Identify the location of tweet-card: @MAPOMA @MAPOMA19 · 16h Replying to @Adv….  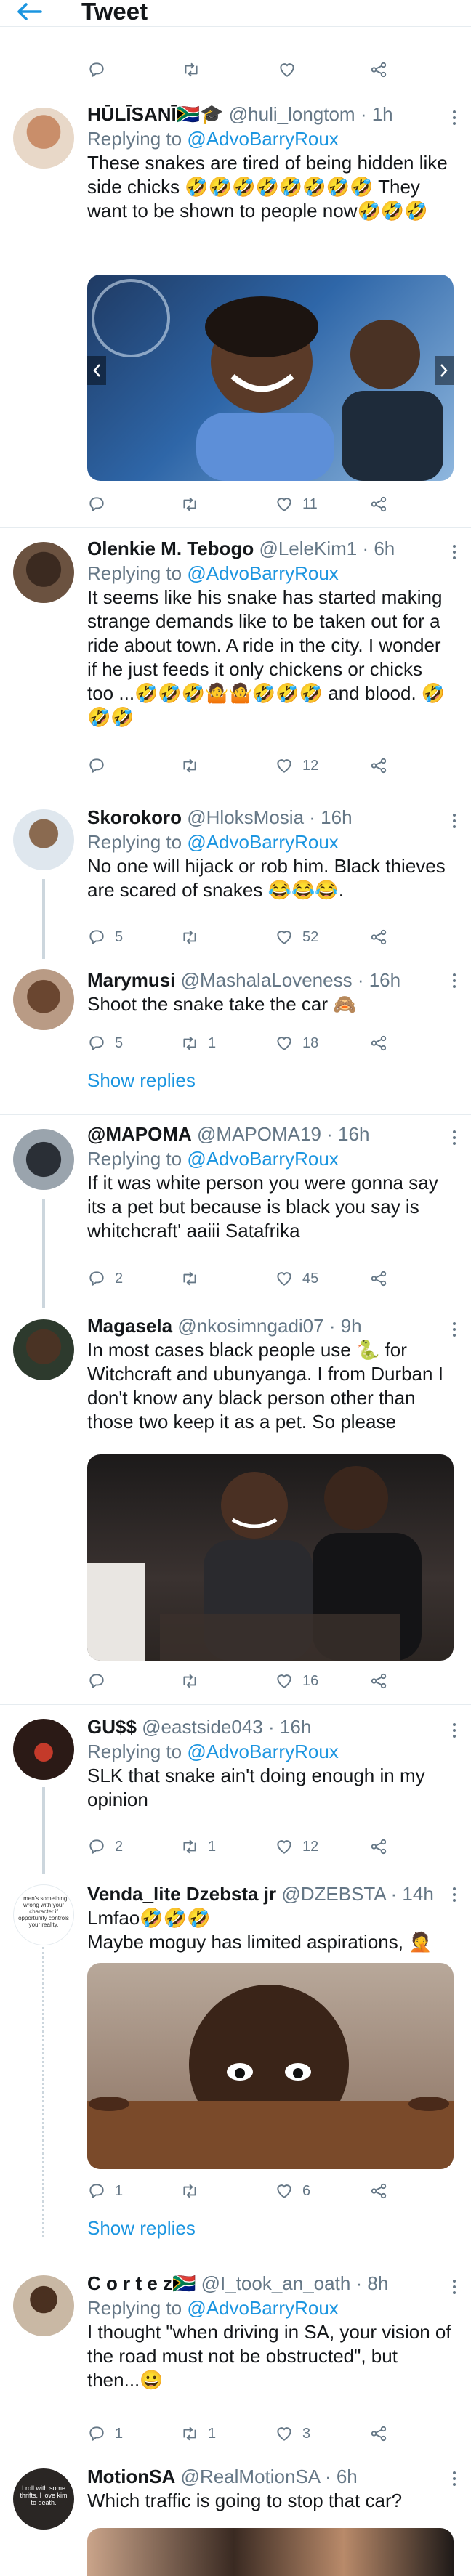
(235, 1209).